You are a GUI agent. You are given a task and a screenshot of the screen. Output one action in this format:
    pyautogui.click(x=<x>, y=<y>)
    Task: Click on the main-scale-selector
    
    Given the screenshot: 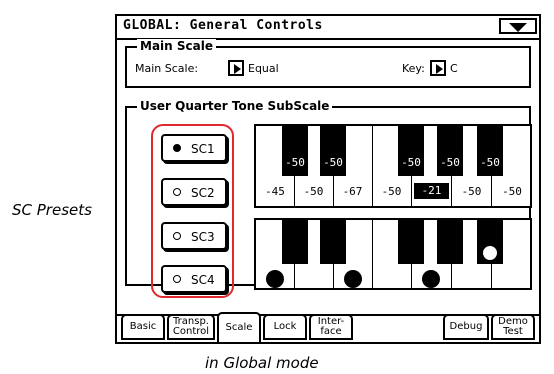 What is the action you would take?
    pyautogui.click(x=236, y=68)
    